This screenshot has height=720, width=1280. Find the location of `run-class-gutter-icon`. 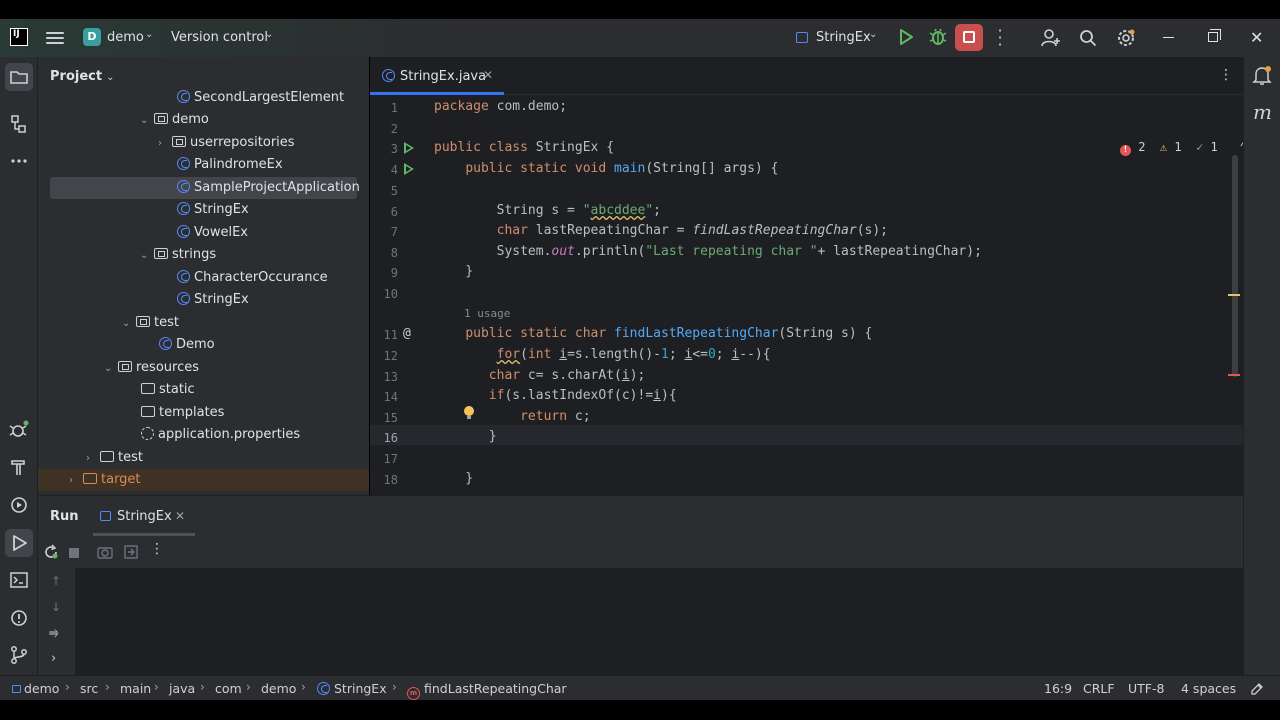

run-class-gutter-icon is located at coordinates (409, 148).